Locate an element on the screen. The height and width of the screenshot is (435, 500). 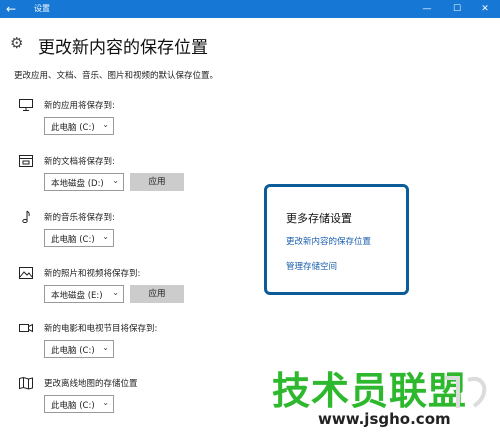
maps-location-value: 此电脑 (C:) is located at coordinates (73, 406).